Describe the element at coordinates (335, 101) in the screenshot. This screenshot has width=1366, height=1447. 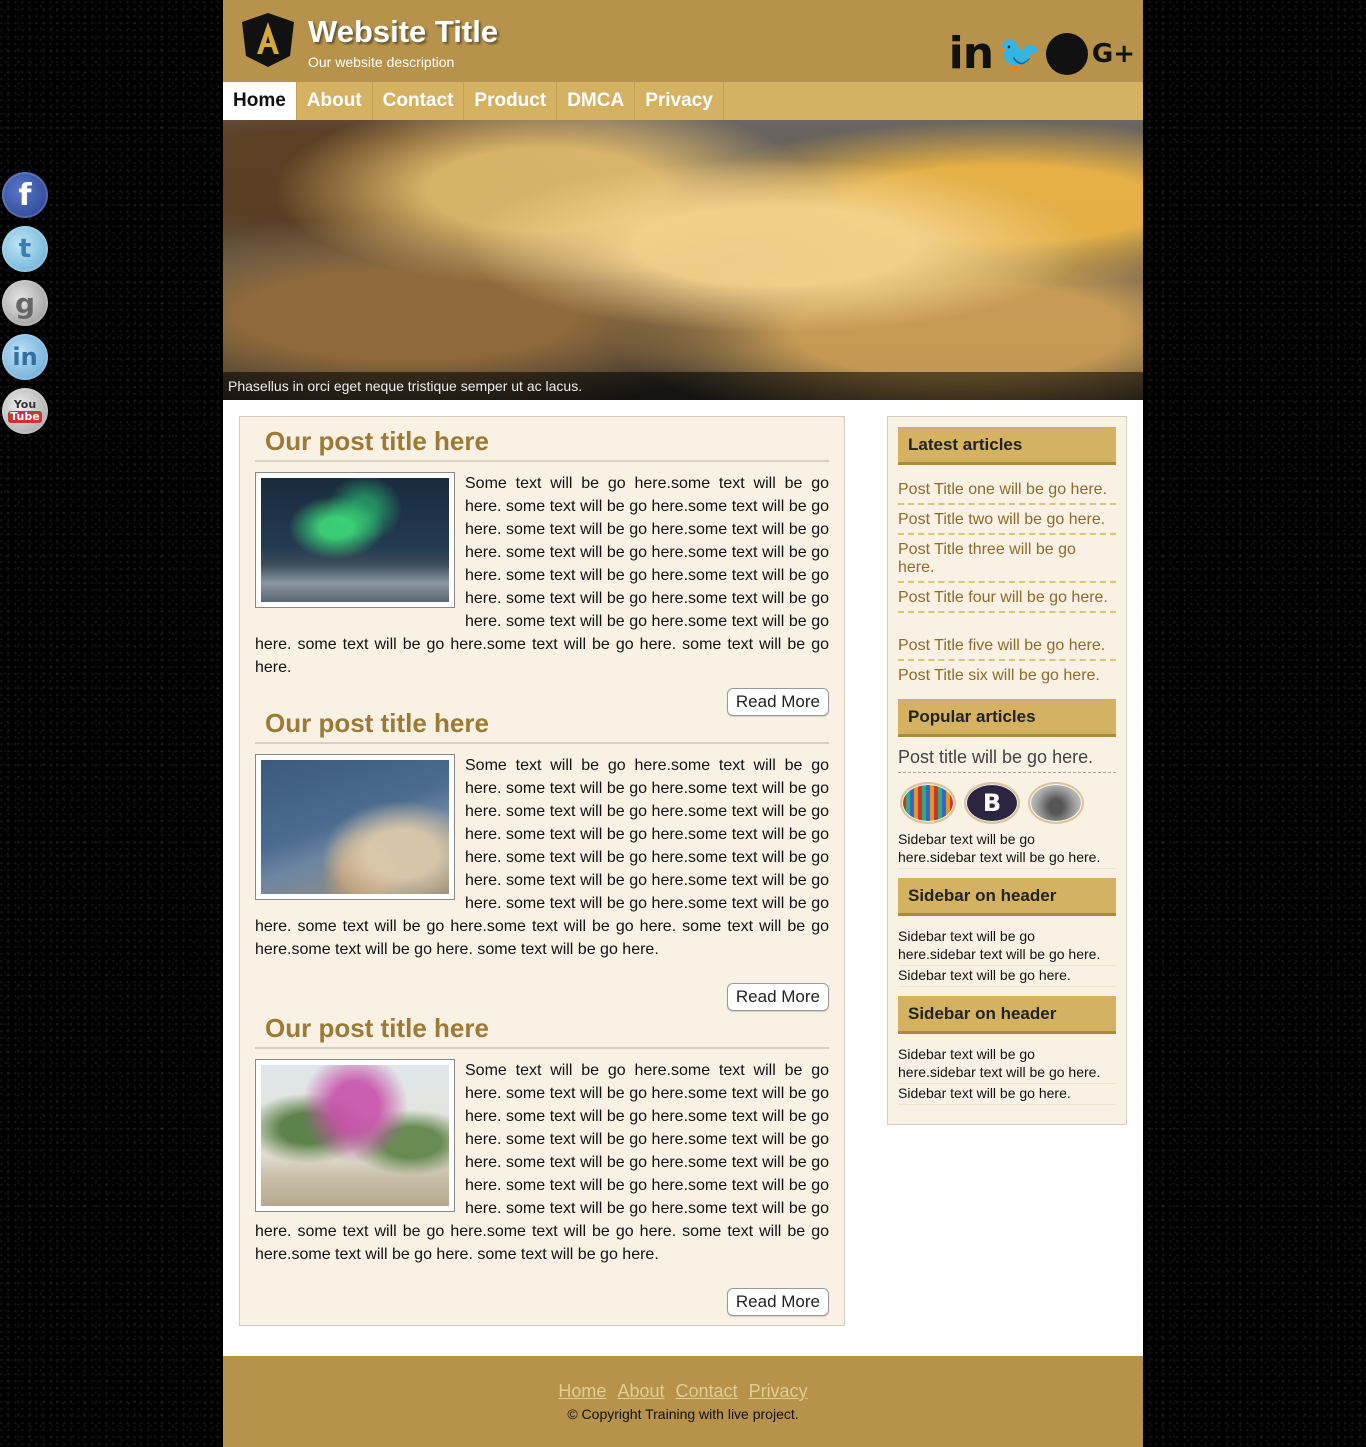
I see `nav-item-about: About` at that location.